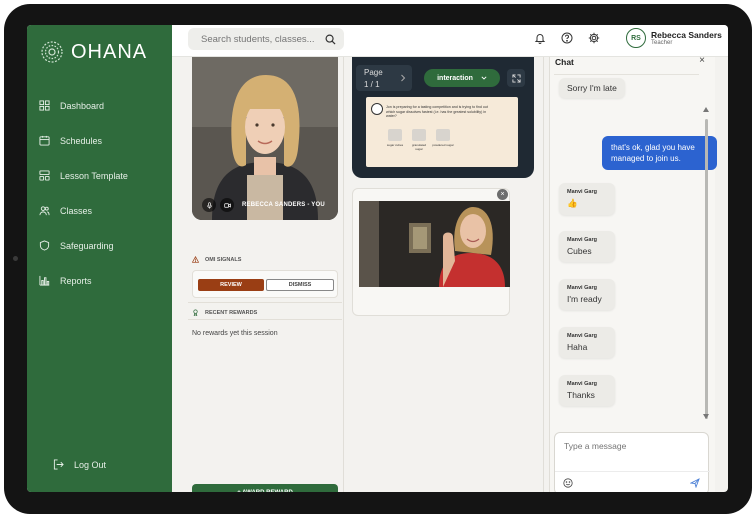 The height and width of the screenshot is (517, 756). I want to click on sidebar-item-safeguarding: Safeguarding, so click(99, 245).